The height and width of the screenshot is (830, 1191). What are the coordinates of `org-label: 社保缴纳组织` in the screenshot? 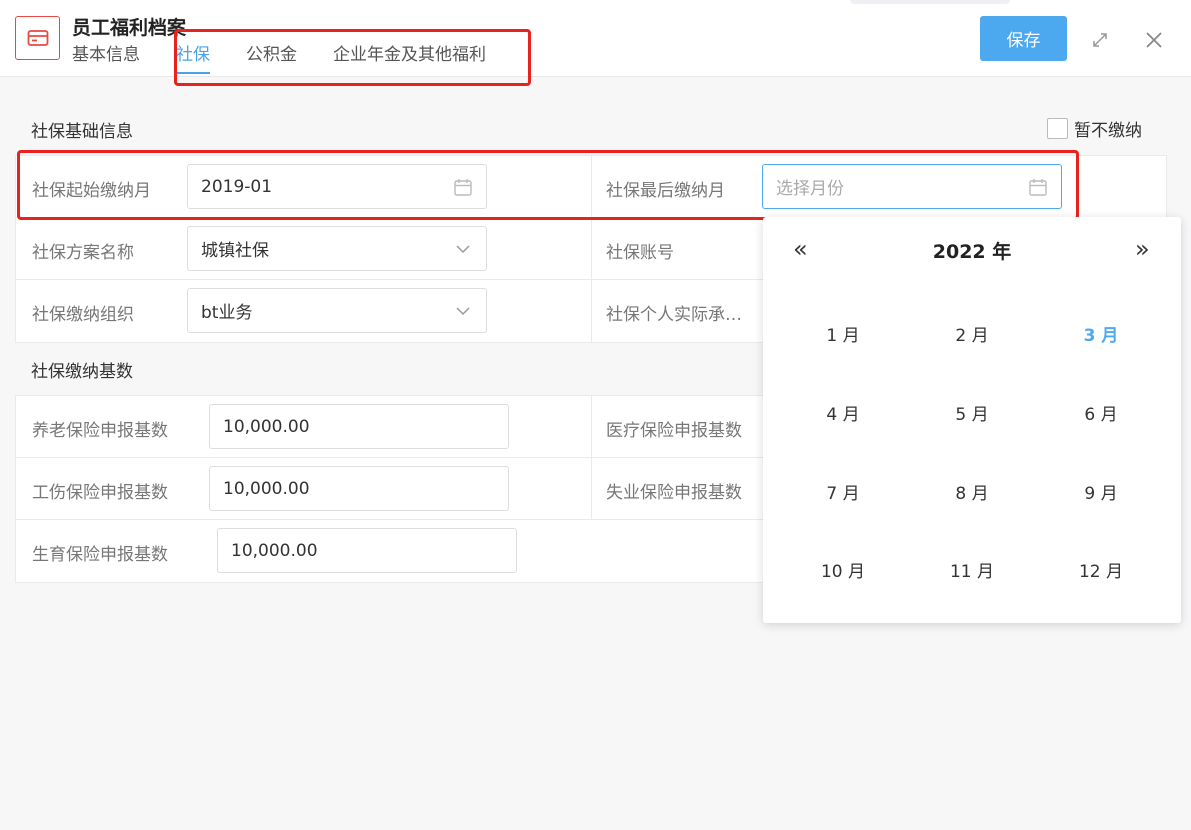 It's located at (83, 315).